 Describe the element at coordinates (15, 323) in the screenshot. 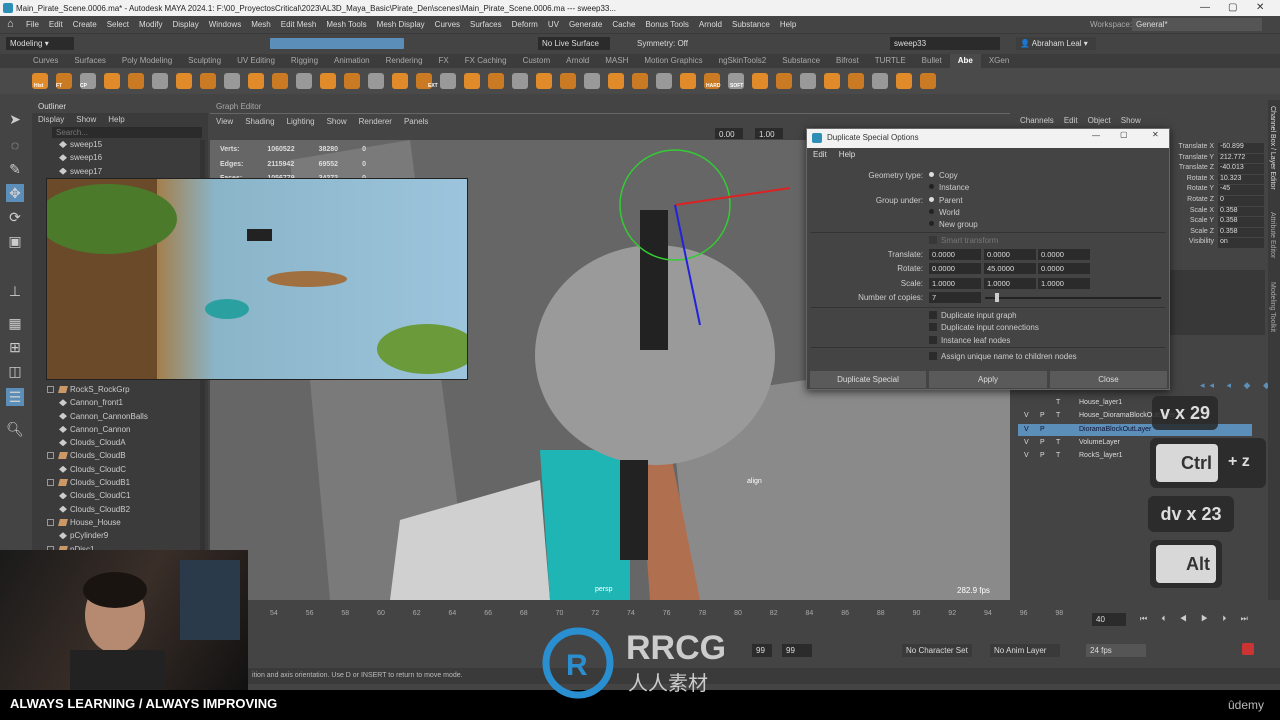

I see `layout-single-icon: ▦` at that location.